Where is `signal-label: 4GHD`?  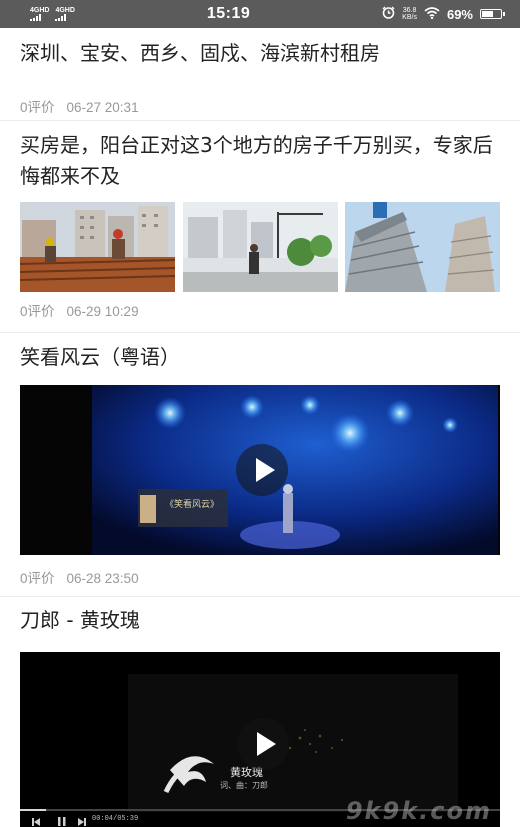 signal-label: 4GHD is located at coordinates (40, 10).